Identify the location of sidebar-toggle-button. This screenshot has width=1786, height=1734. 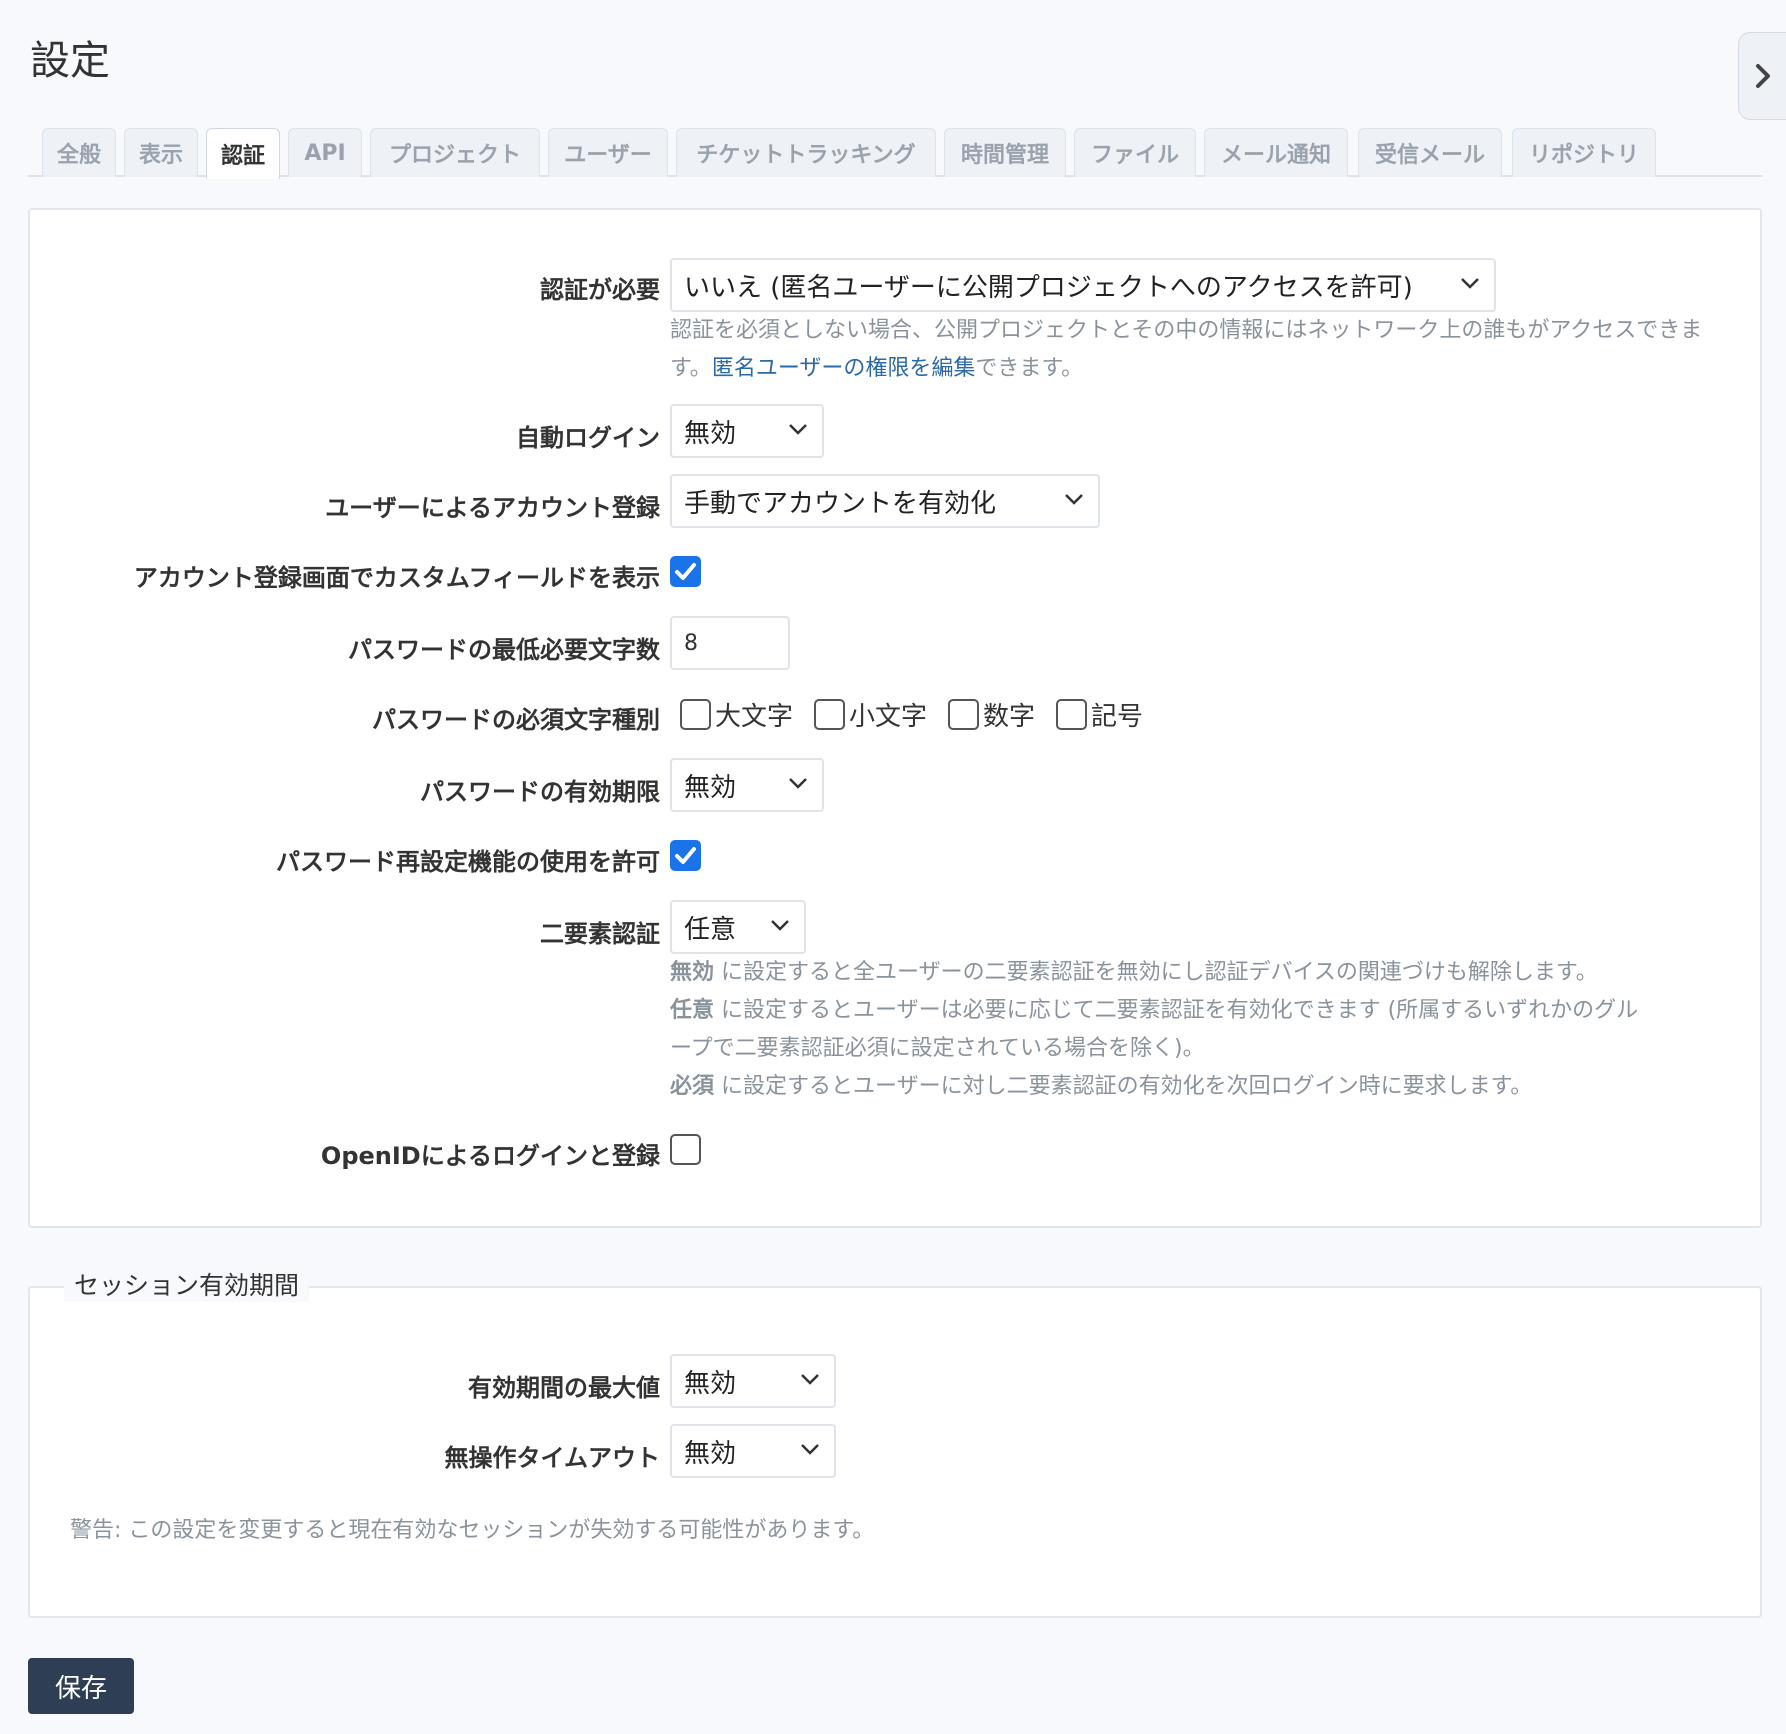
(1762, 76).